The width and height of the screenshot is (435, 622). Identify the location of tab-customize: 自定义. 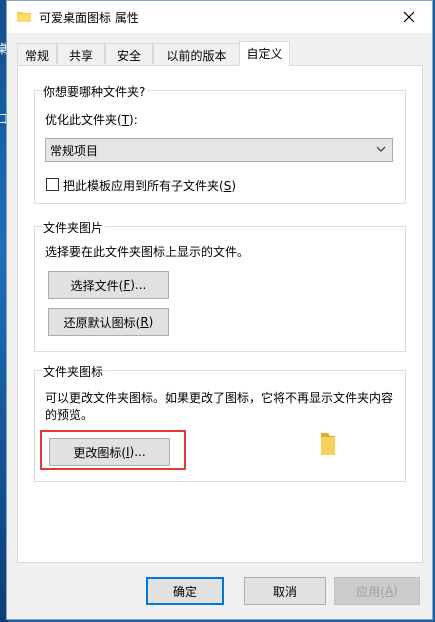
(264, 53).